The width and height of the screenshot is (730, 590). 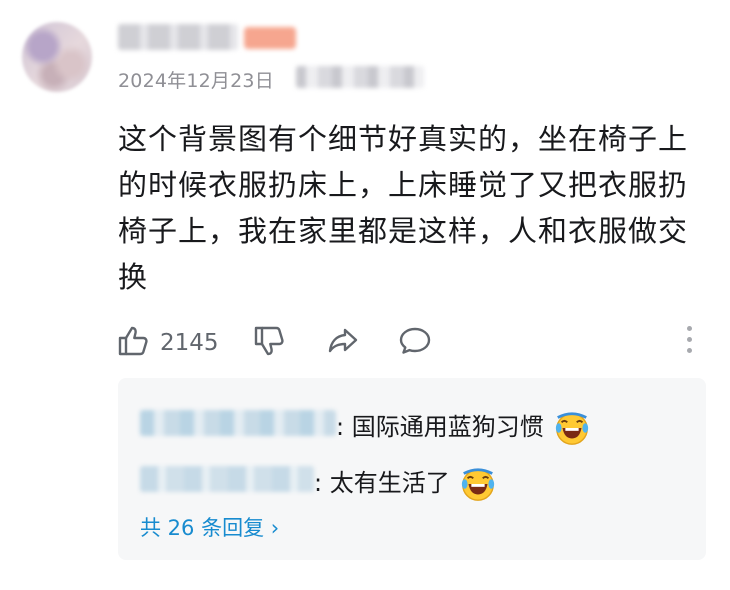 I want to click on reply-text: : 太有生活了, so click(x=405, y=483).